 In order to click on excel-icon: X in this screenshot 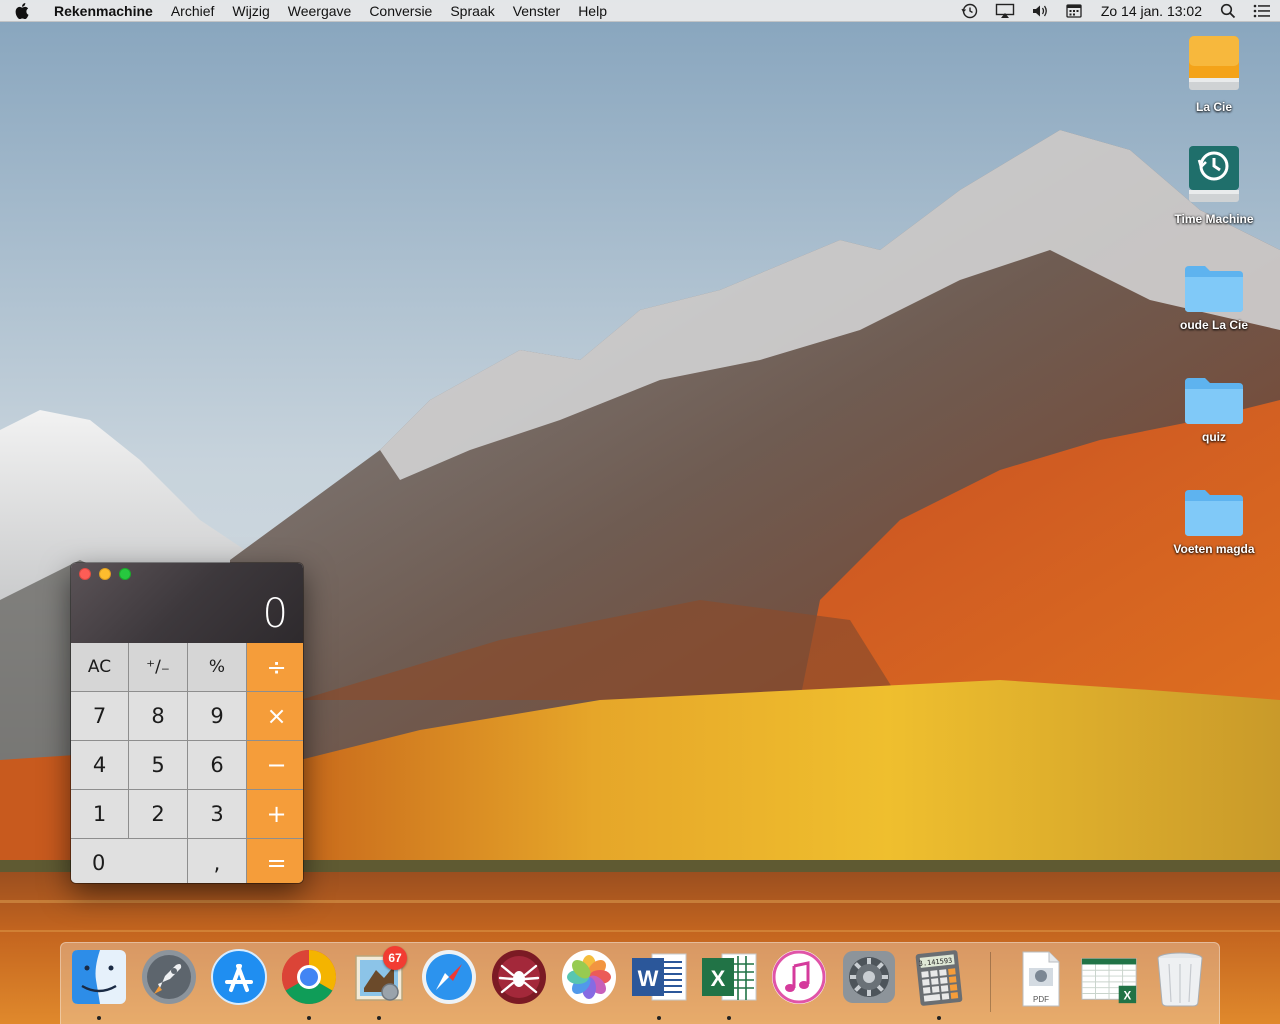, I will do `click(729, 977)`.